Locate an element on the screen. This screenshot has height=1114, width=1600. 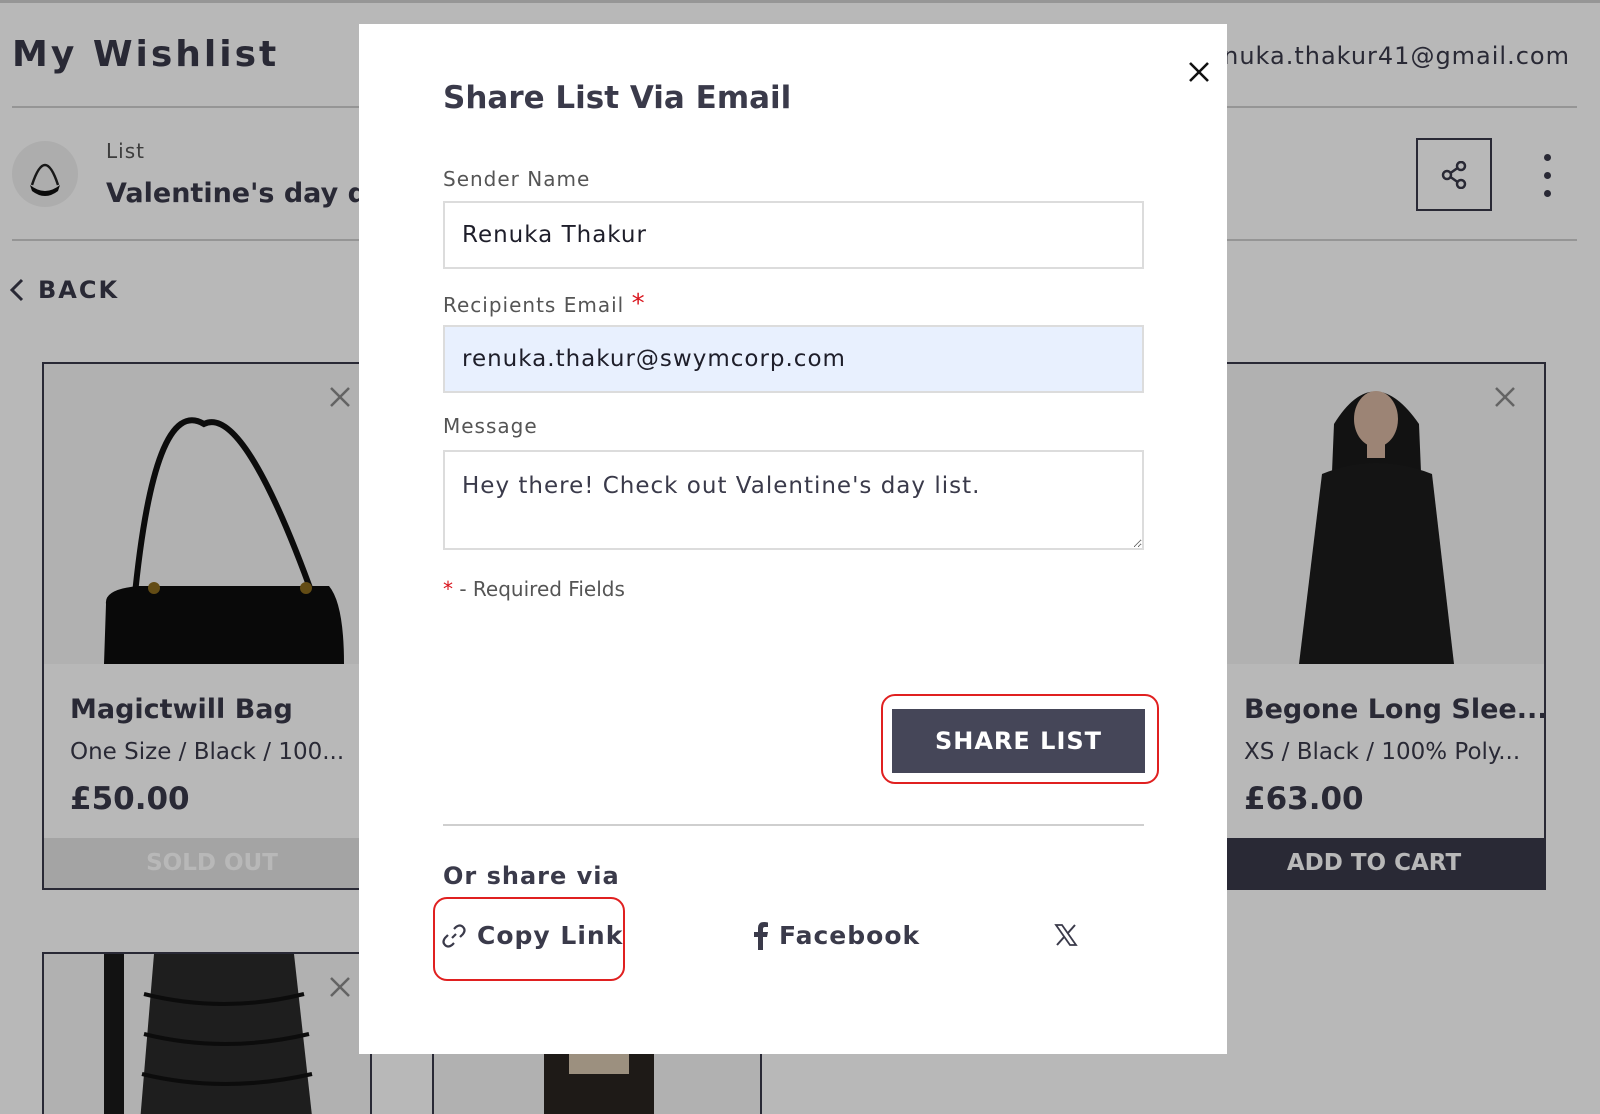
copy-link-button: Copy Link is located at coordinates (532, 935).